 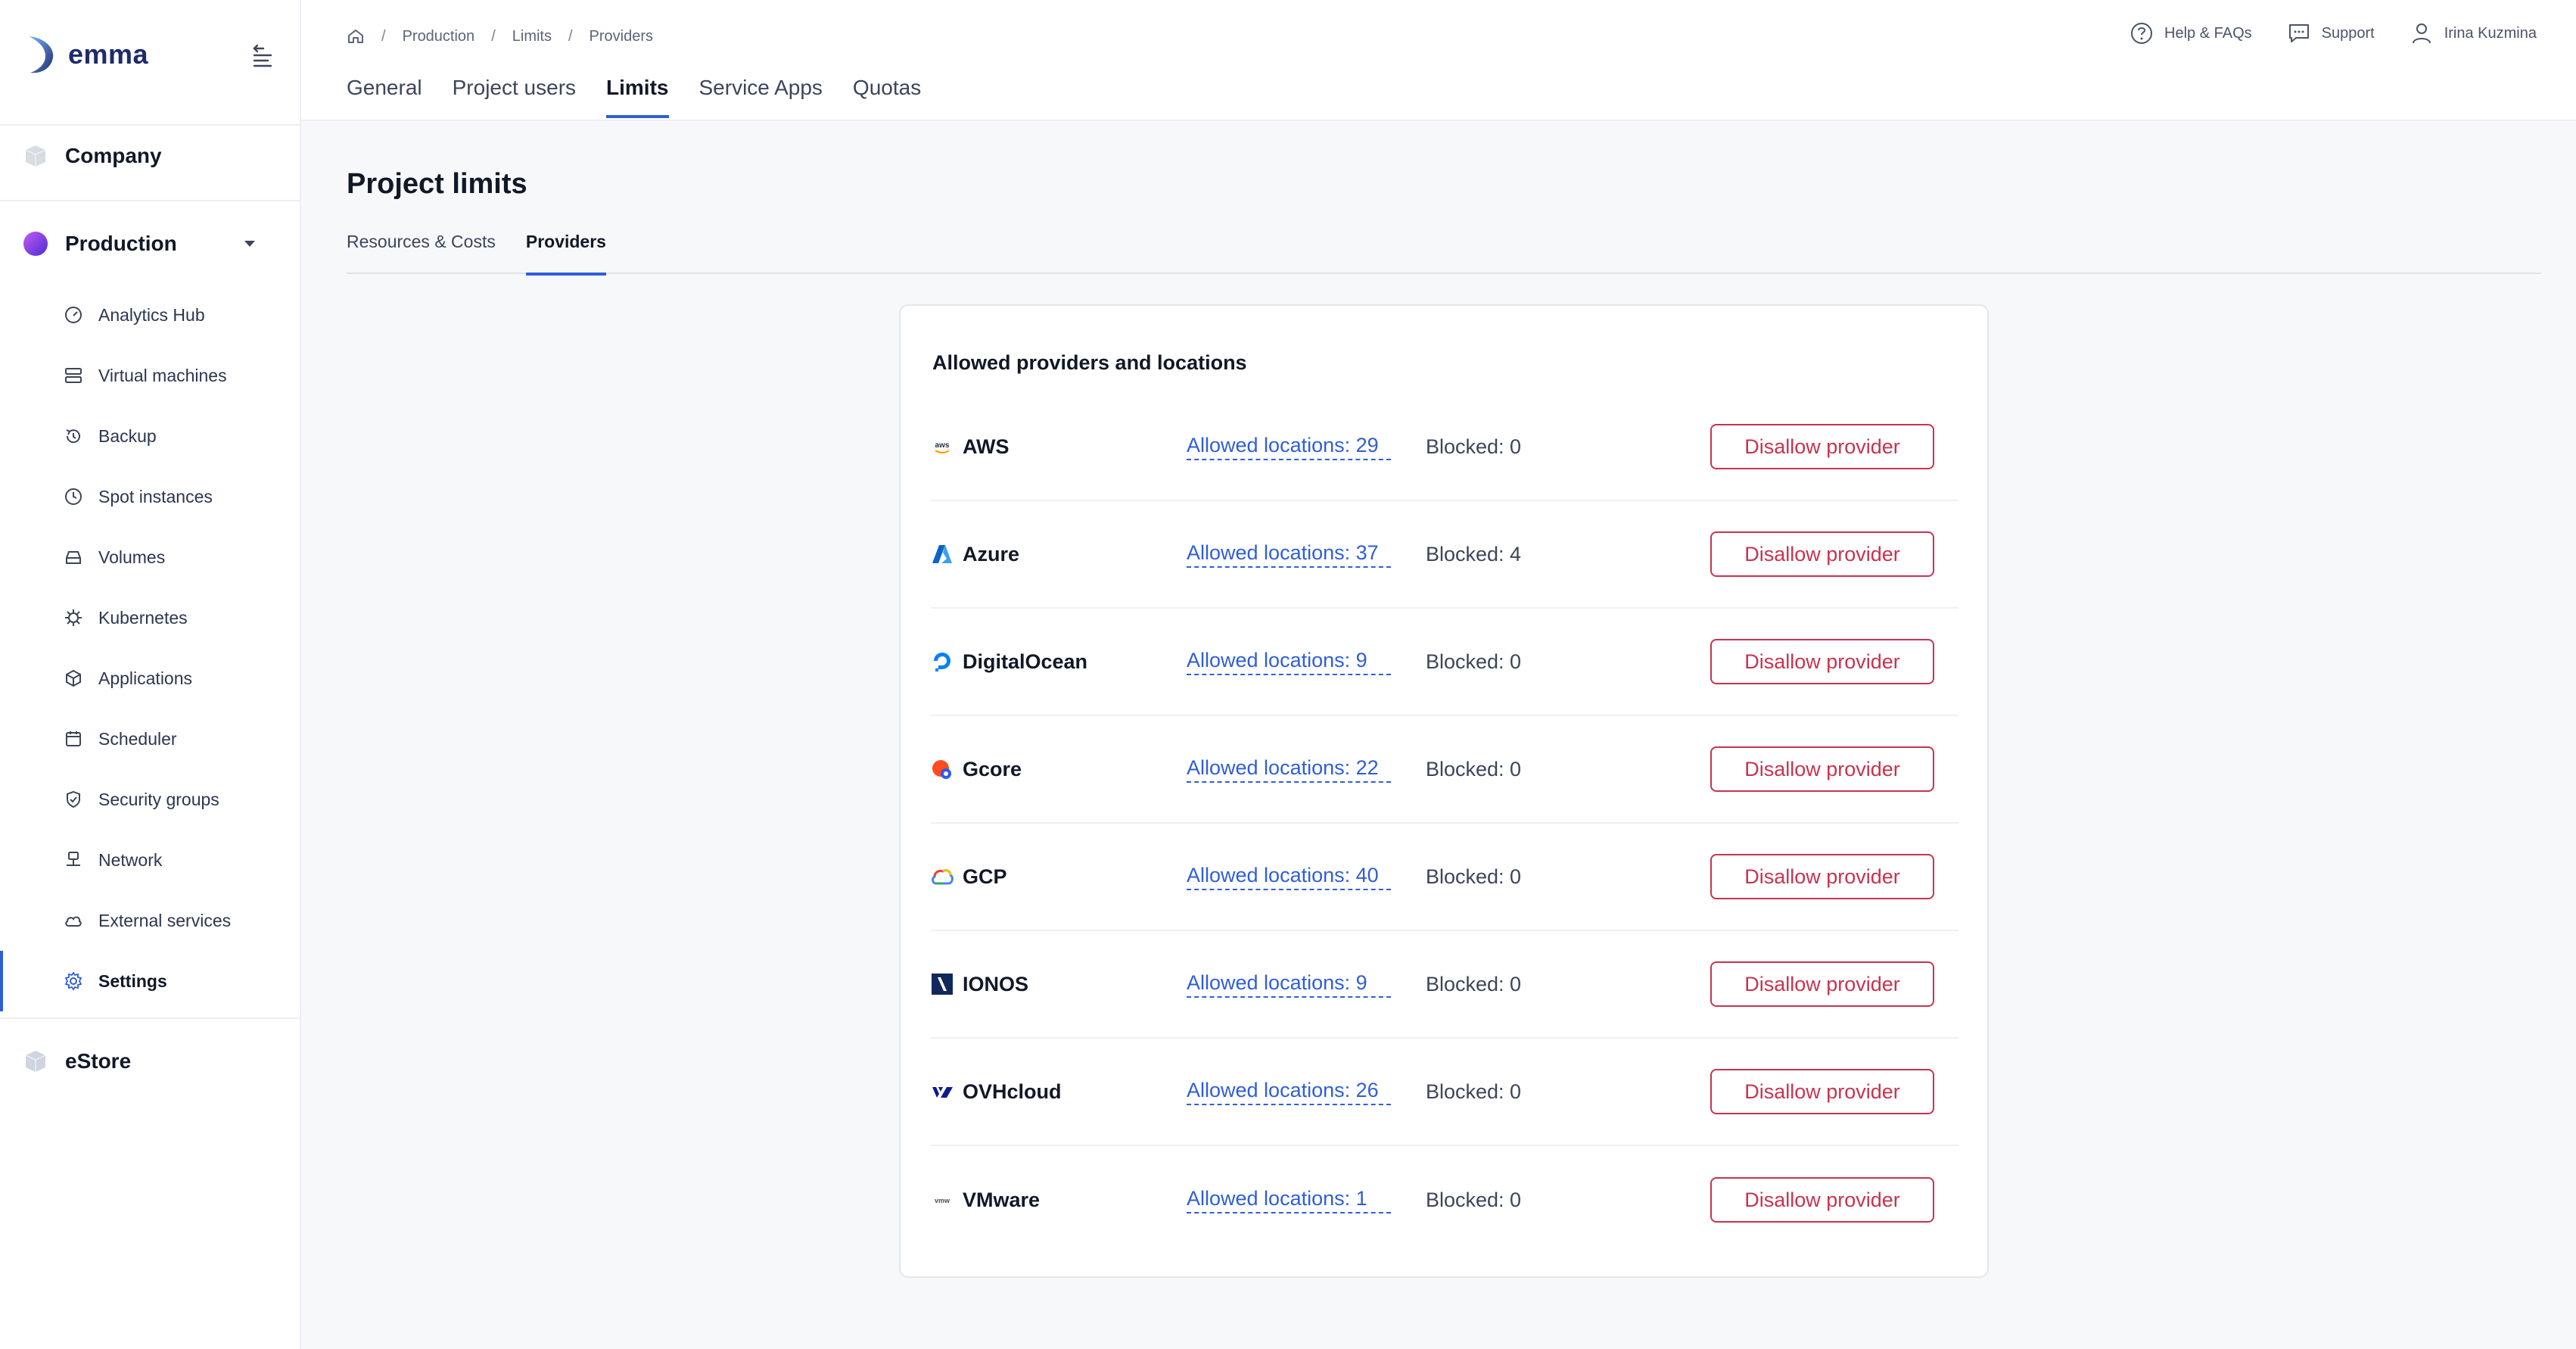 I want to click on header-actions: Help & FAQs Support Irina Kuzmina, so click(x=2316, y=33).